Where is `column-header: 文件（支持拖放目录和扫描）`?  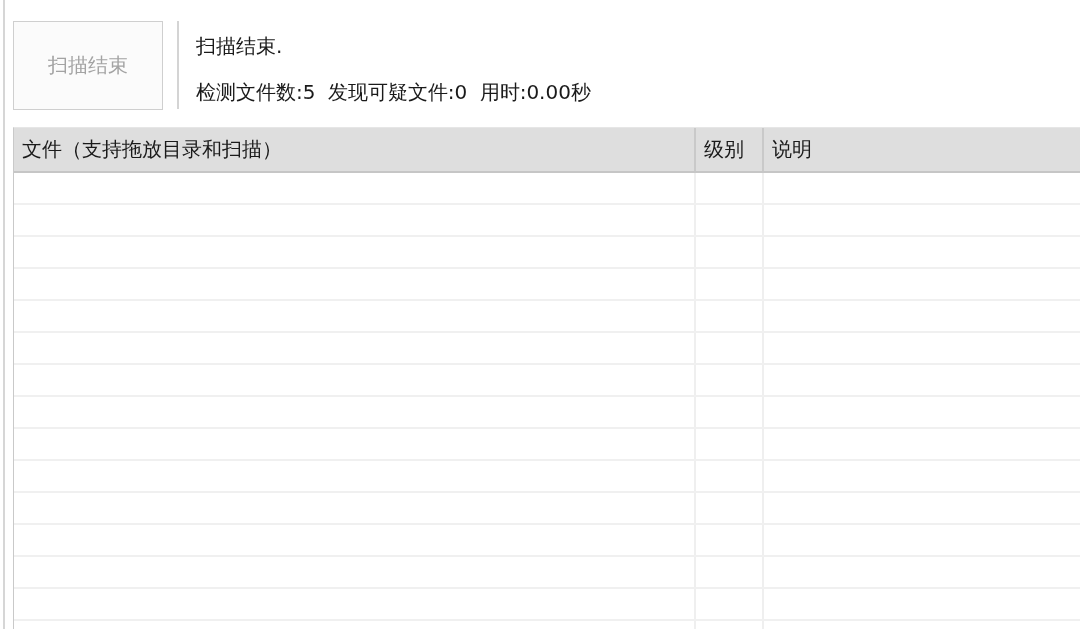
column-header: 文件（支持拖放目录和扫描） is located at coordinates (355, 149).